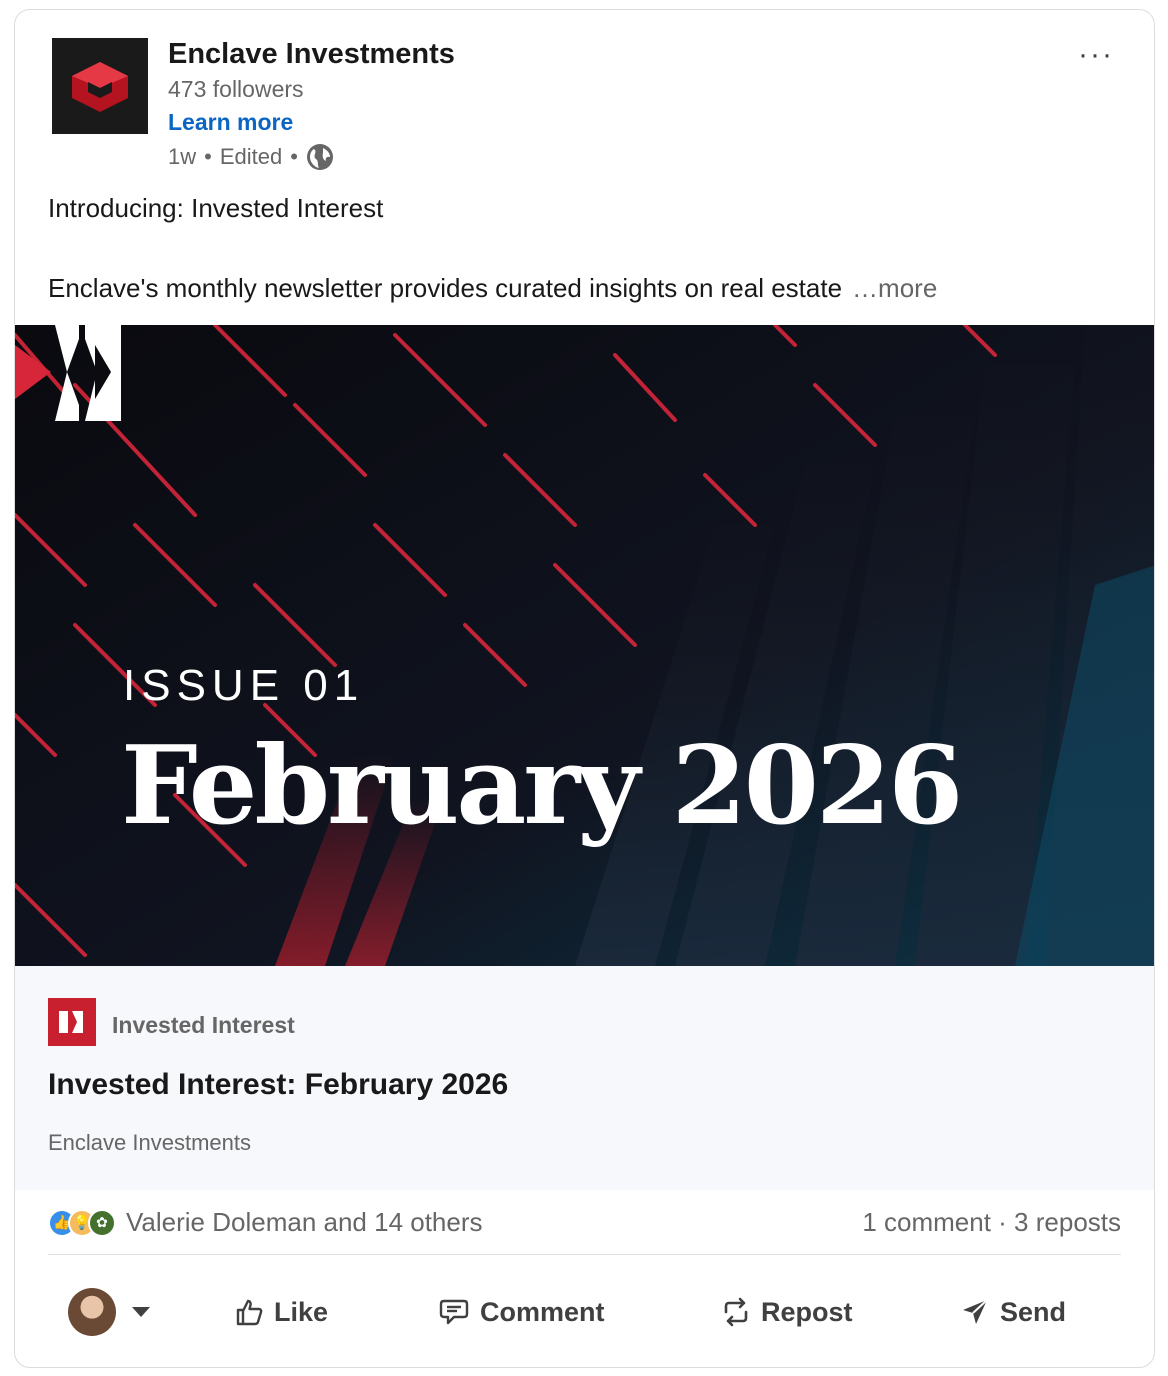 This screenshot has height=1376, width=1168. What do you see at coordinates (182, 156) in the screenshot?
I see `post-time: 1w` at bounding box center [182, 156].